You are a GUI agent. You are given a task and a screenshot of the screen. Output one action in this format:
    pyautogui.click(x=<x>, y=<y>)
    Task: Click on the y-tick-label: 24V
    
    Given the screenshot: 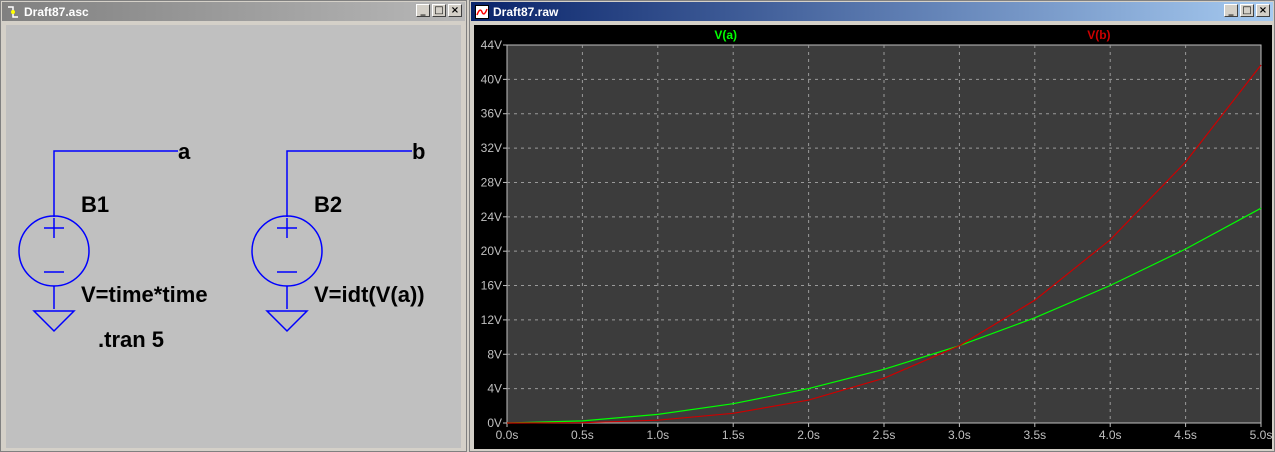 What is the action you would take?
    pyautogui.click(x=491, y=217)
    